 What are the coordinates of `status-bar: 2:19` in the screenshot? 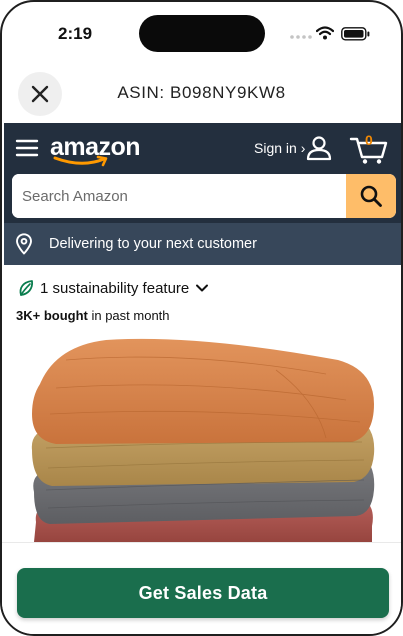 It's located at (201, 34).